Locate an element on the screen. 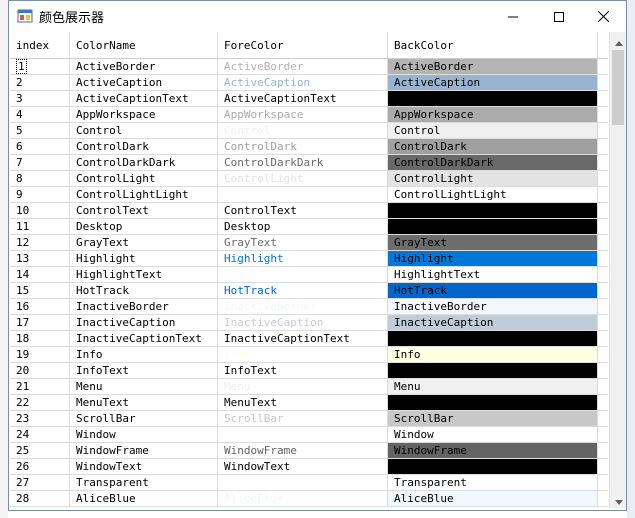 This screenshot has width=635, height=518. cell-color-name: GrayText is located at coordinates (144, 242).